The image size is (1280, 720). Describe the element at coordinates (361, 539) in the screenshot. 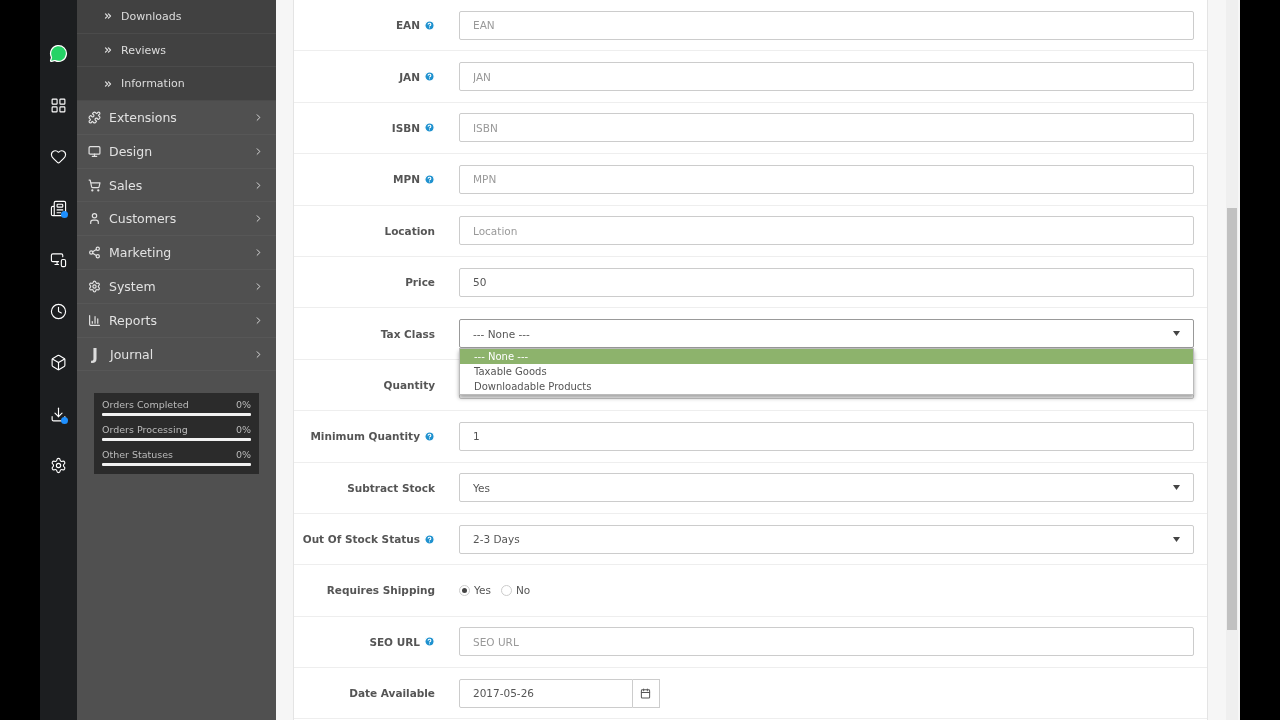

I see `field-label: Out Of Stock Status` at that location.